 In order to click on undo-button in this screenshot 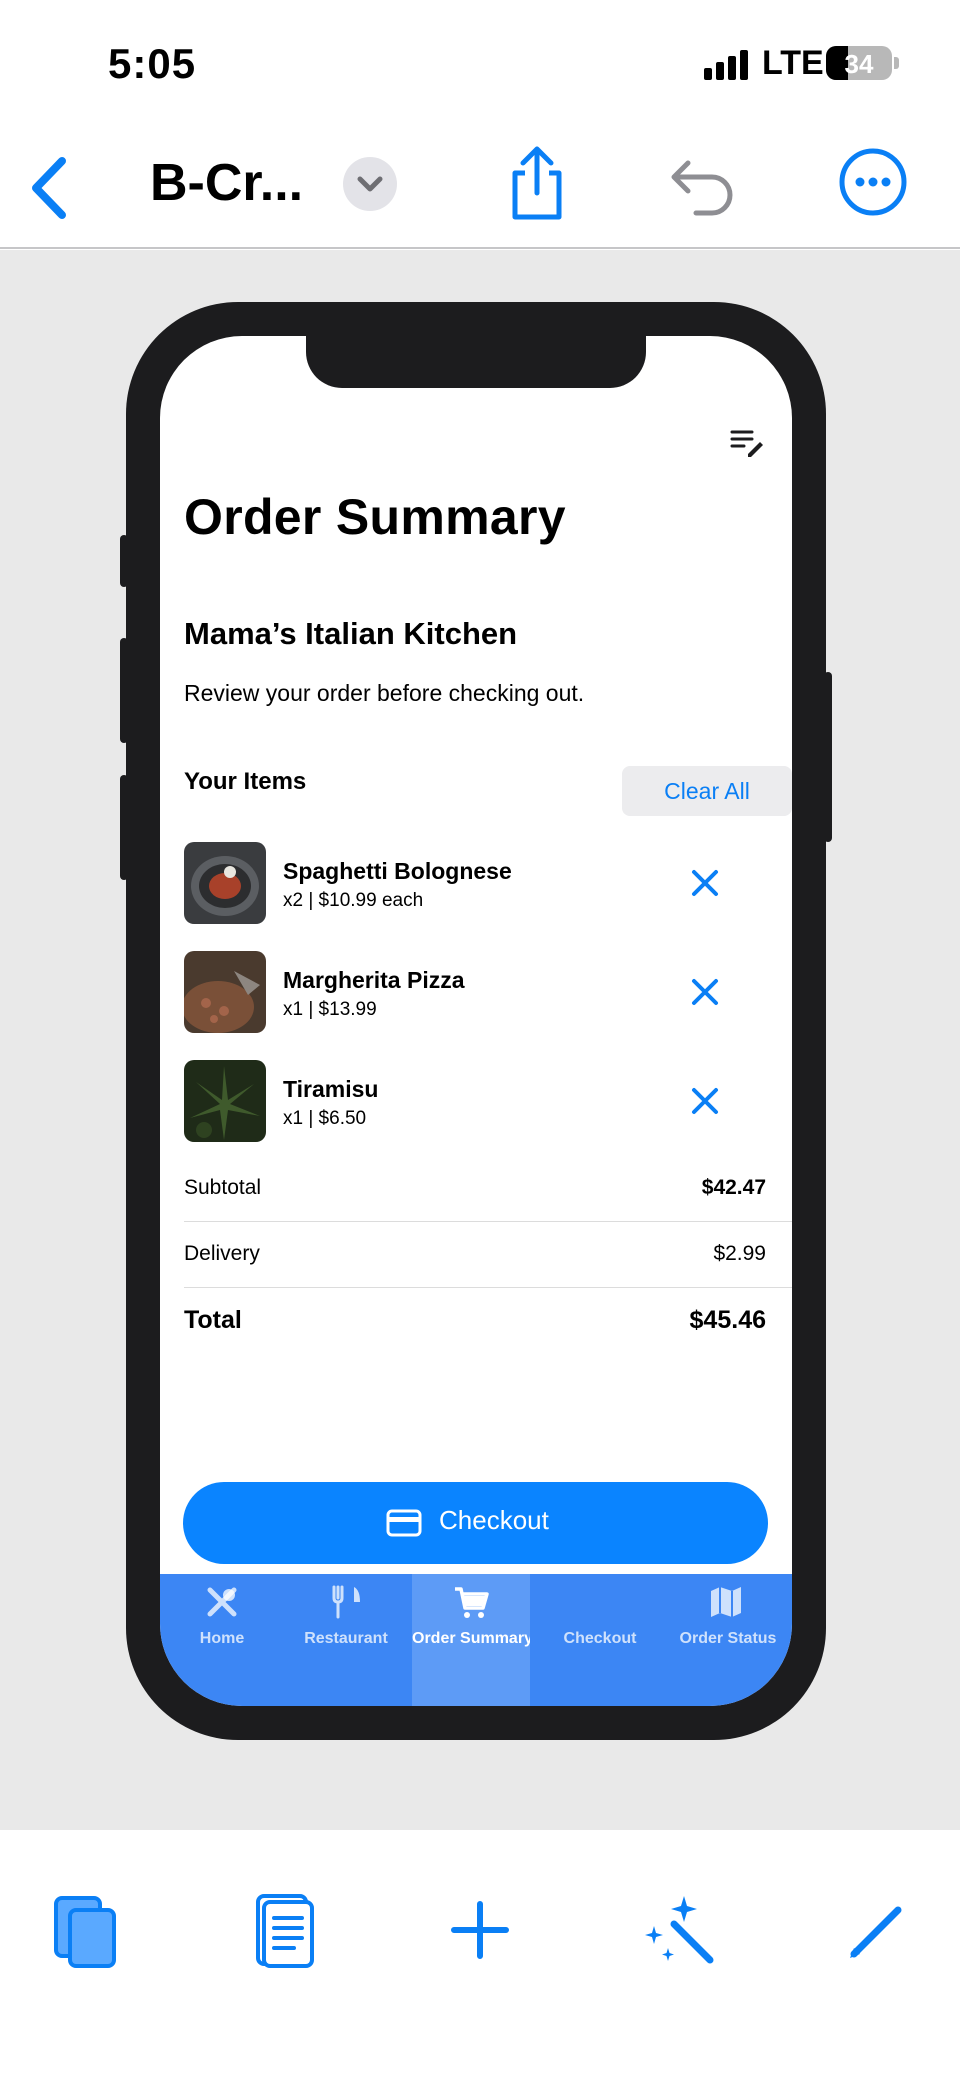, I will do `click(703, 185)`.